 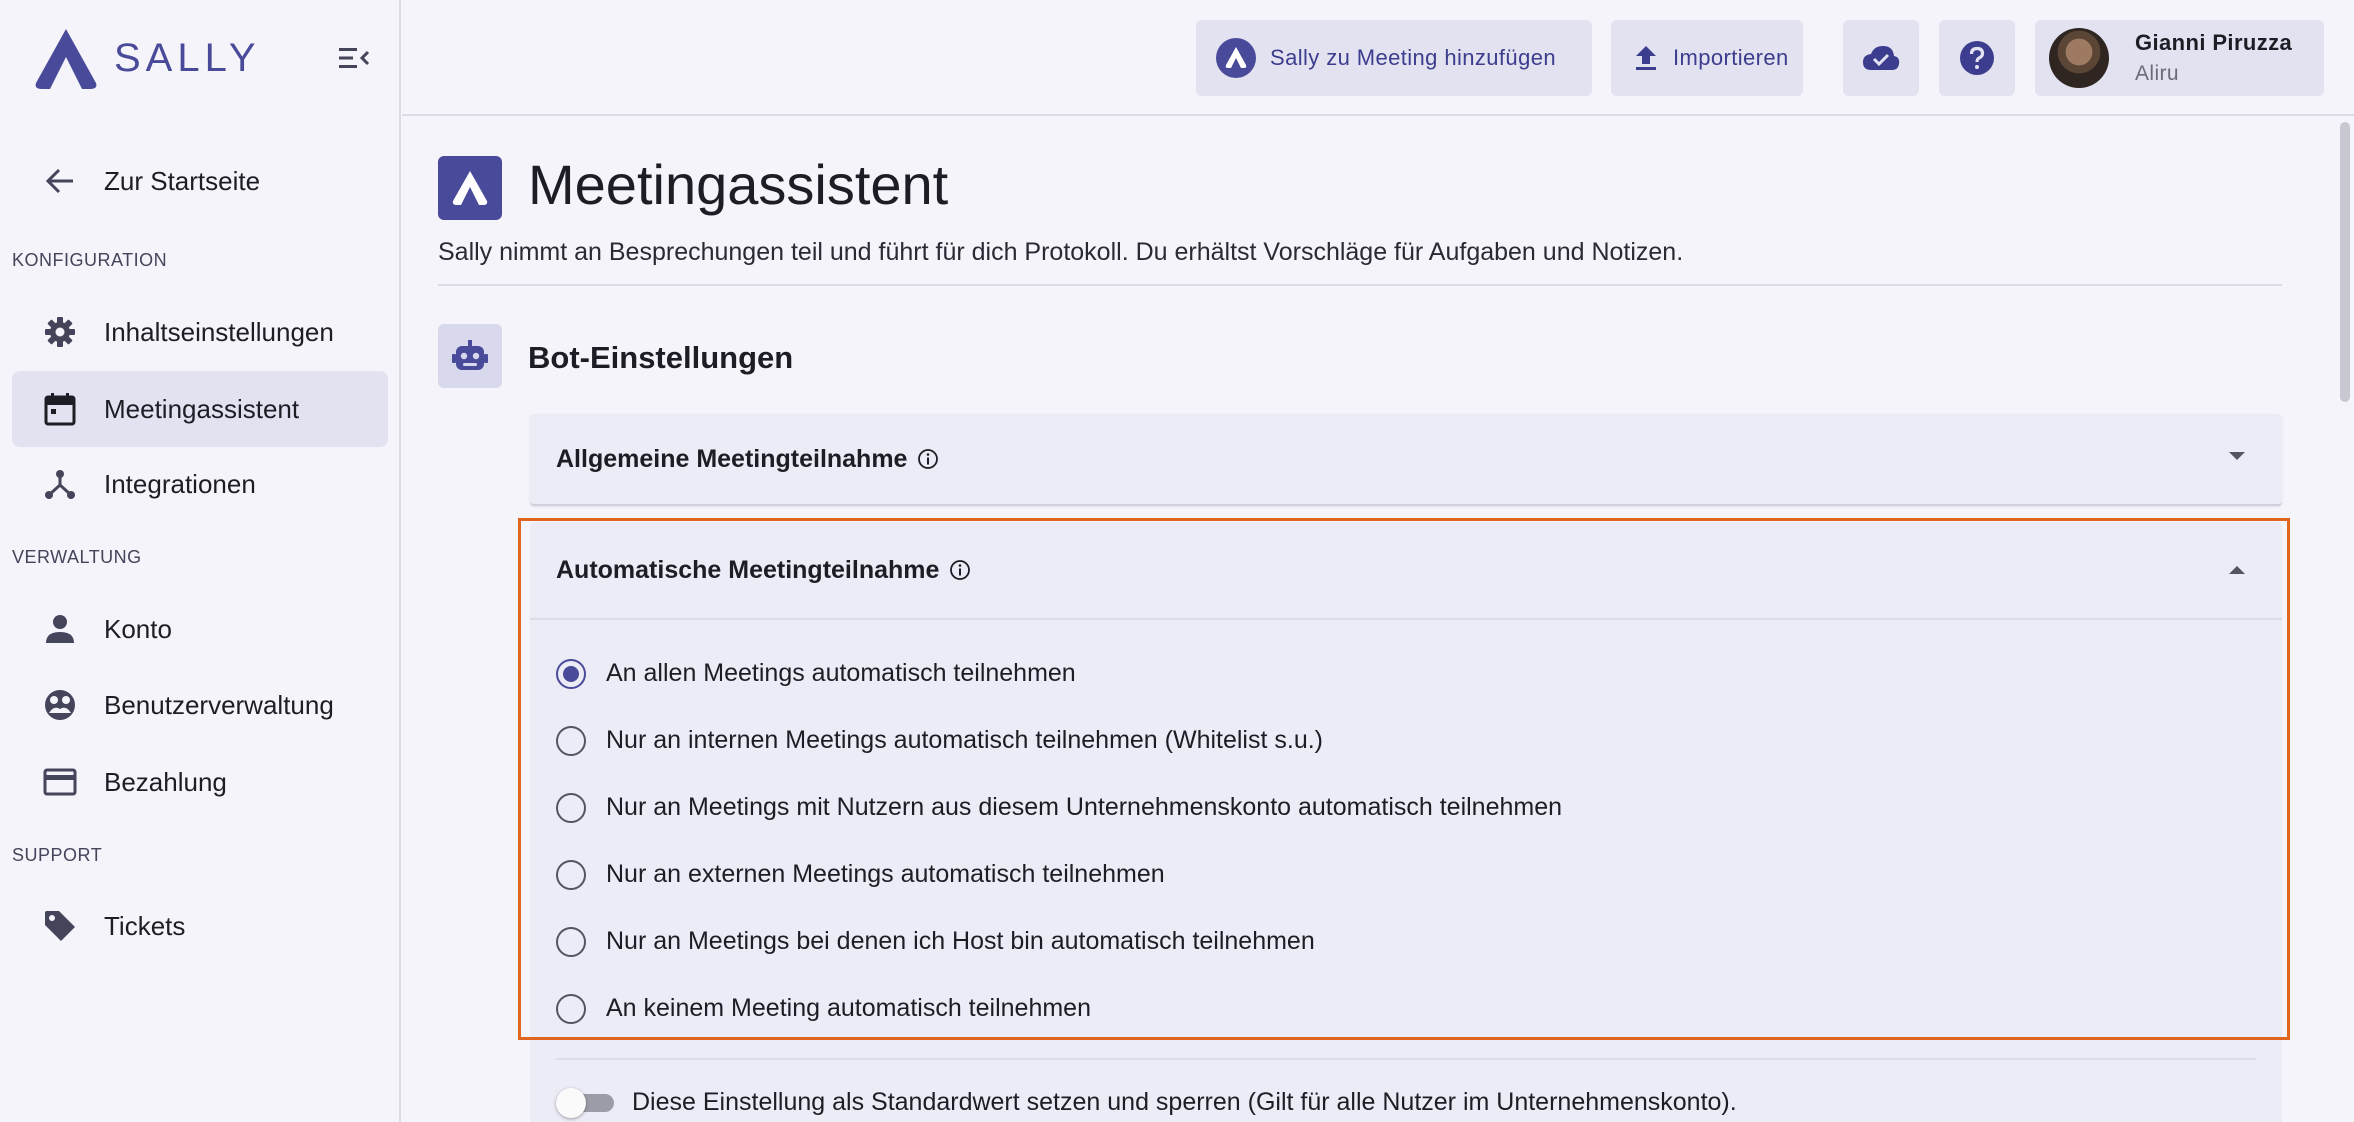 I want to click on user-org: Aliru, so click(x=2157, y=73).